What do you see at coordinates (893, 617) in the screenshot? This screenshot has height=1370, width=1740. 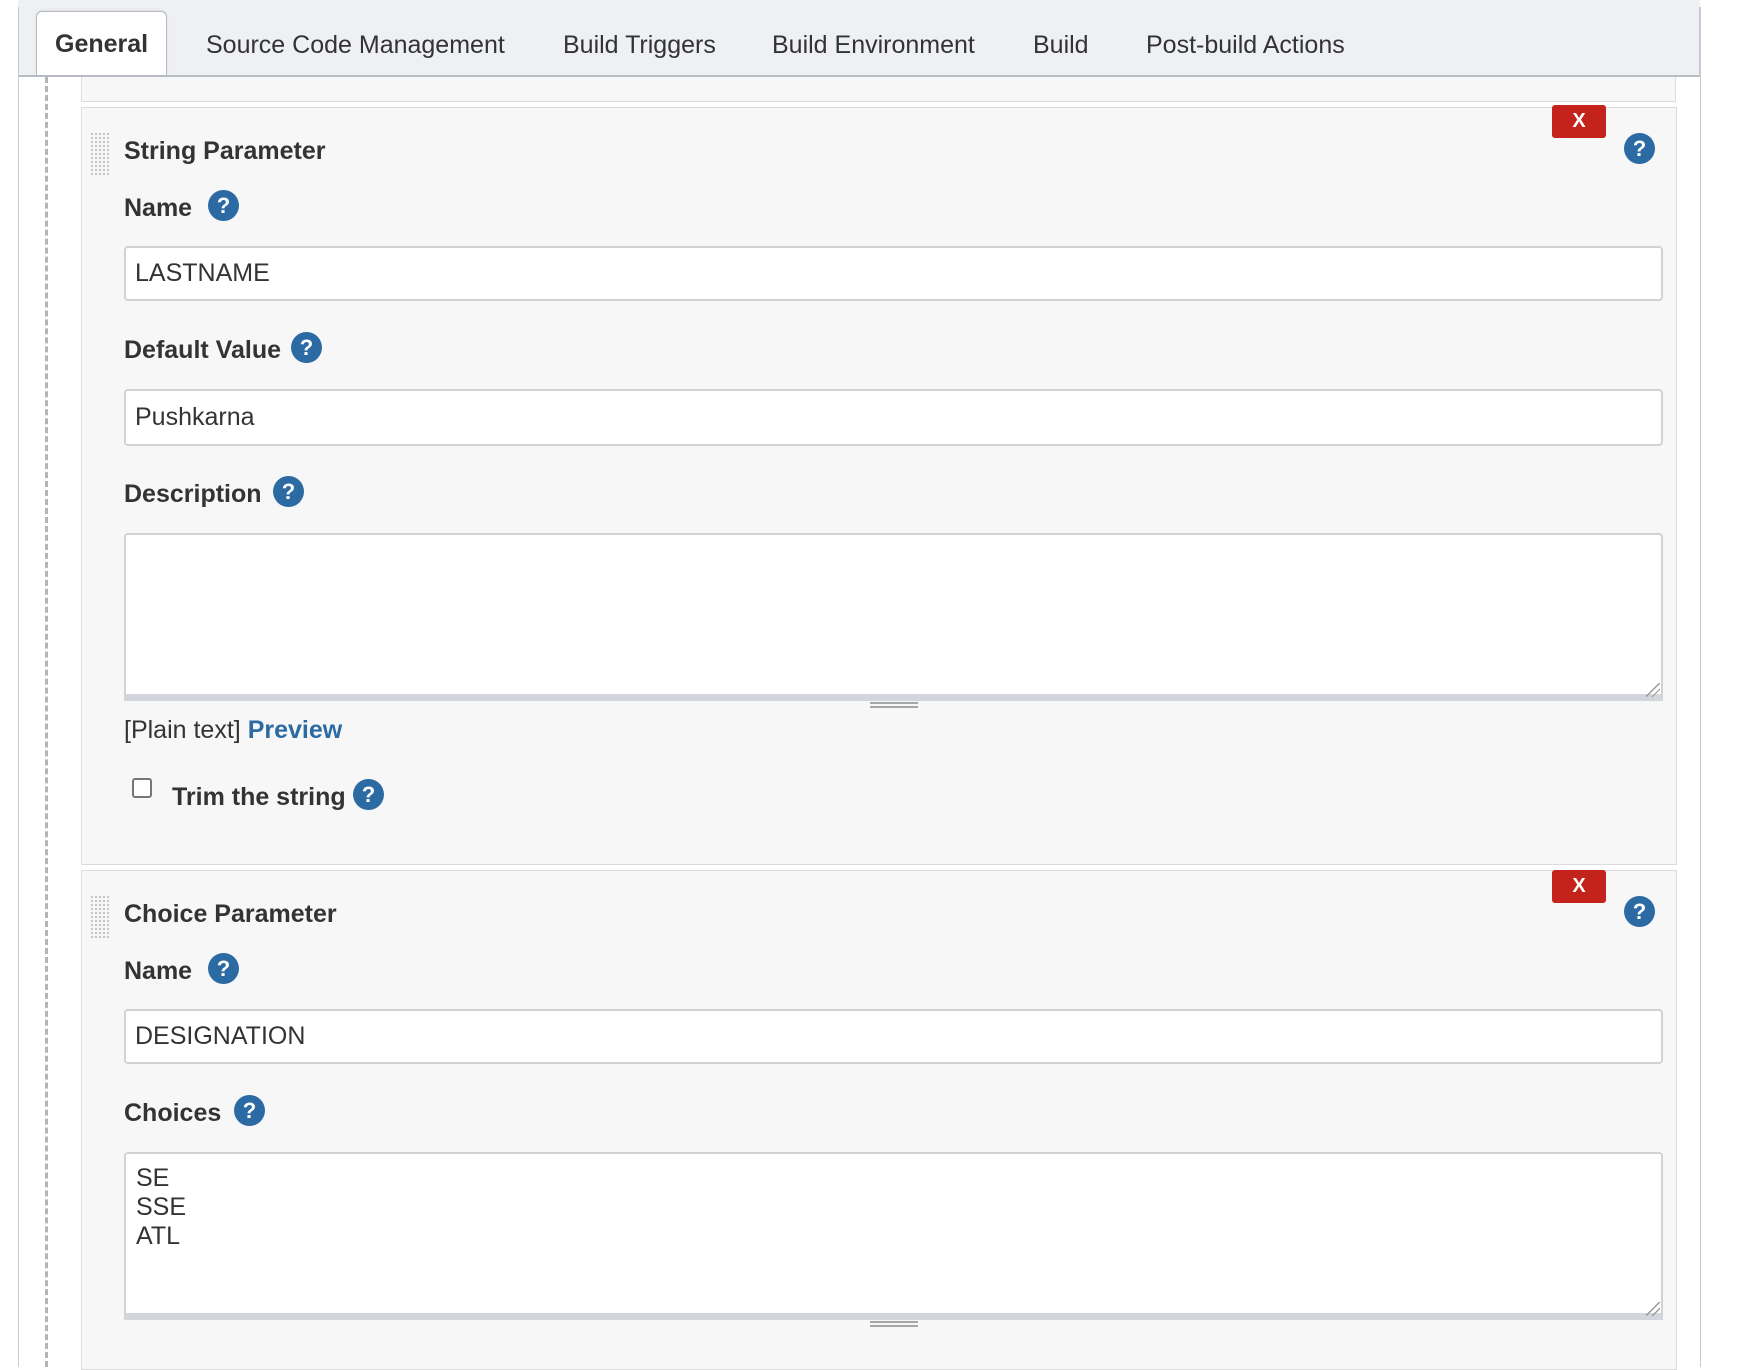 I see `description-textarea` at bounding box center [893, 617].